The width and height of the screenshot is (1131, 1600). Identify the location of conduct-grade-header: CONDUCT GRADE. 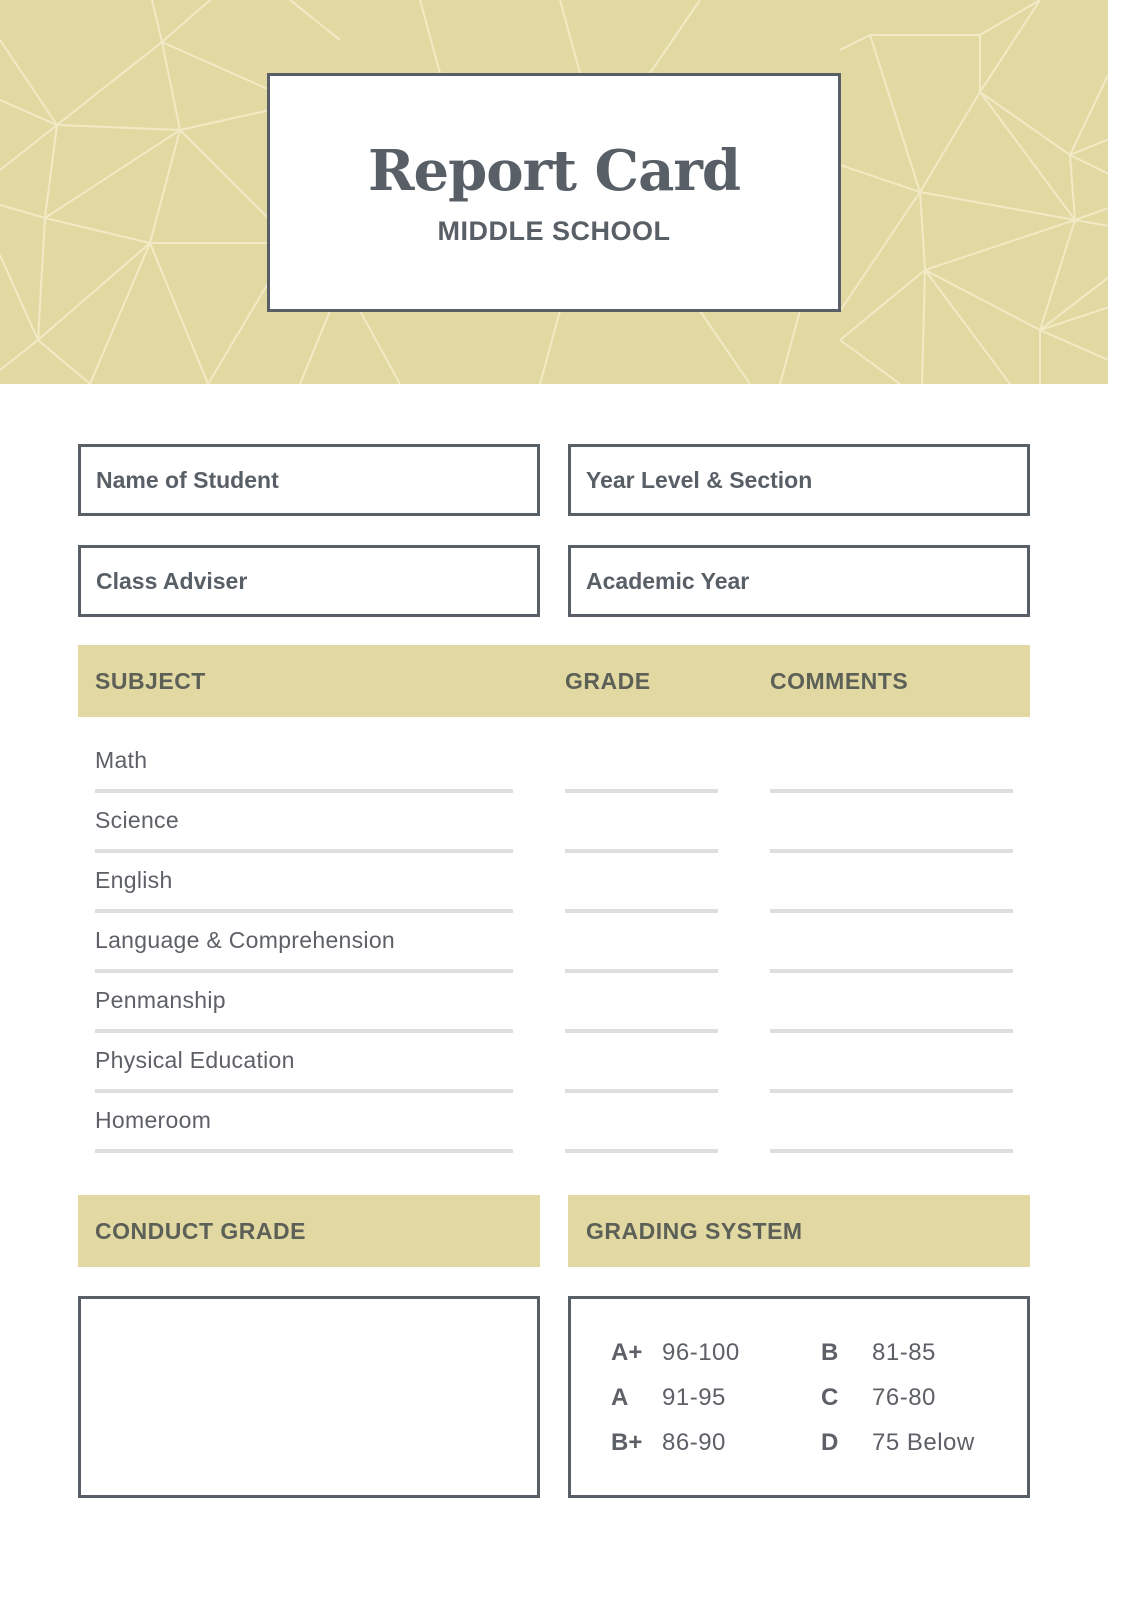
(309, 1231).